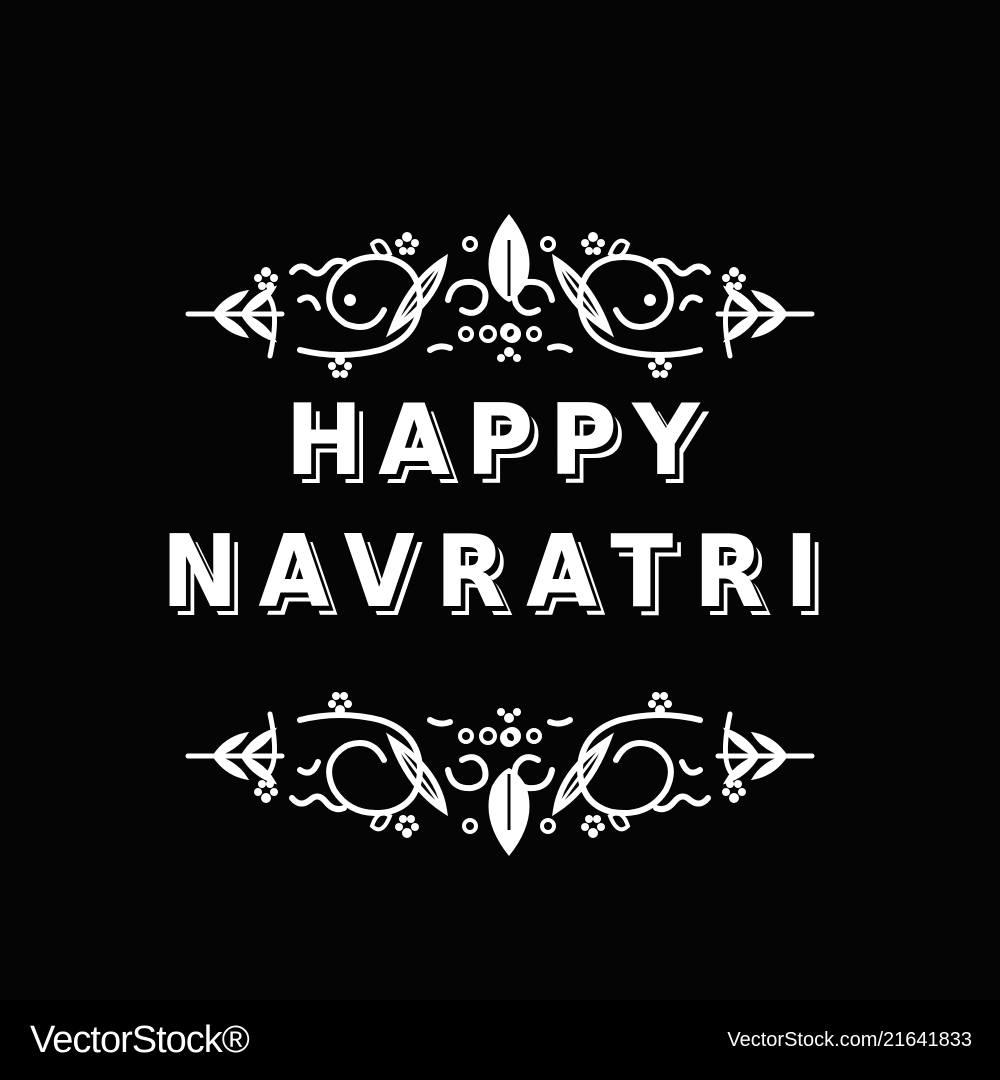  Describe the element at coordinates (140, 1039) in the screenshot. I see `watermark-logo: VectorStock®` at that location.